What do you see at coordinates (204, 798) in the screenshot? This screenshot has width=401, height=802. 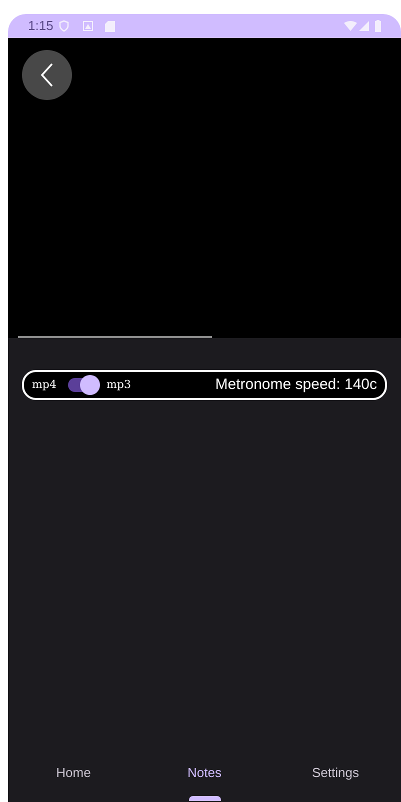 I see `active-indicator` at bounding box center [204, 798].